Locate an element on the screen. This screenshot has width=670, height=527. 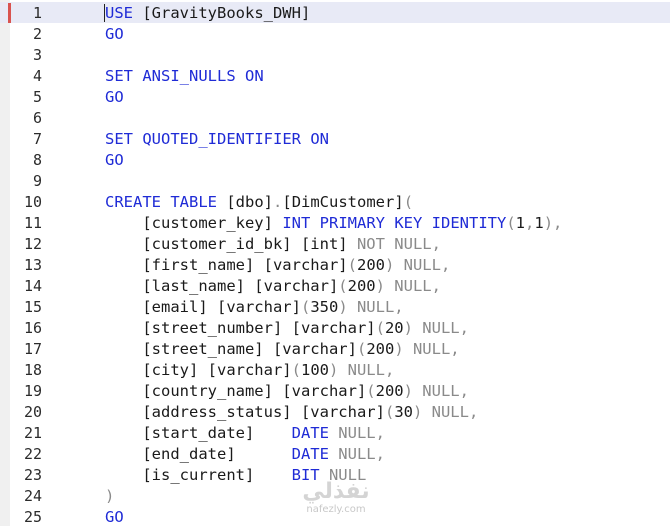
sql-keyword: KEY is located at coordinates (408, 223).